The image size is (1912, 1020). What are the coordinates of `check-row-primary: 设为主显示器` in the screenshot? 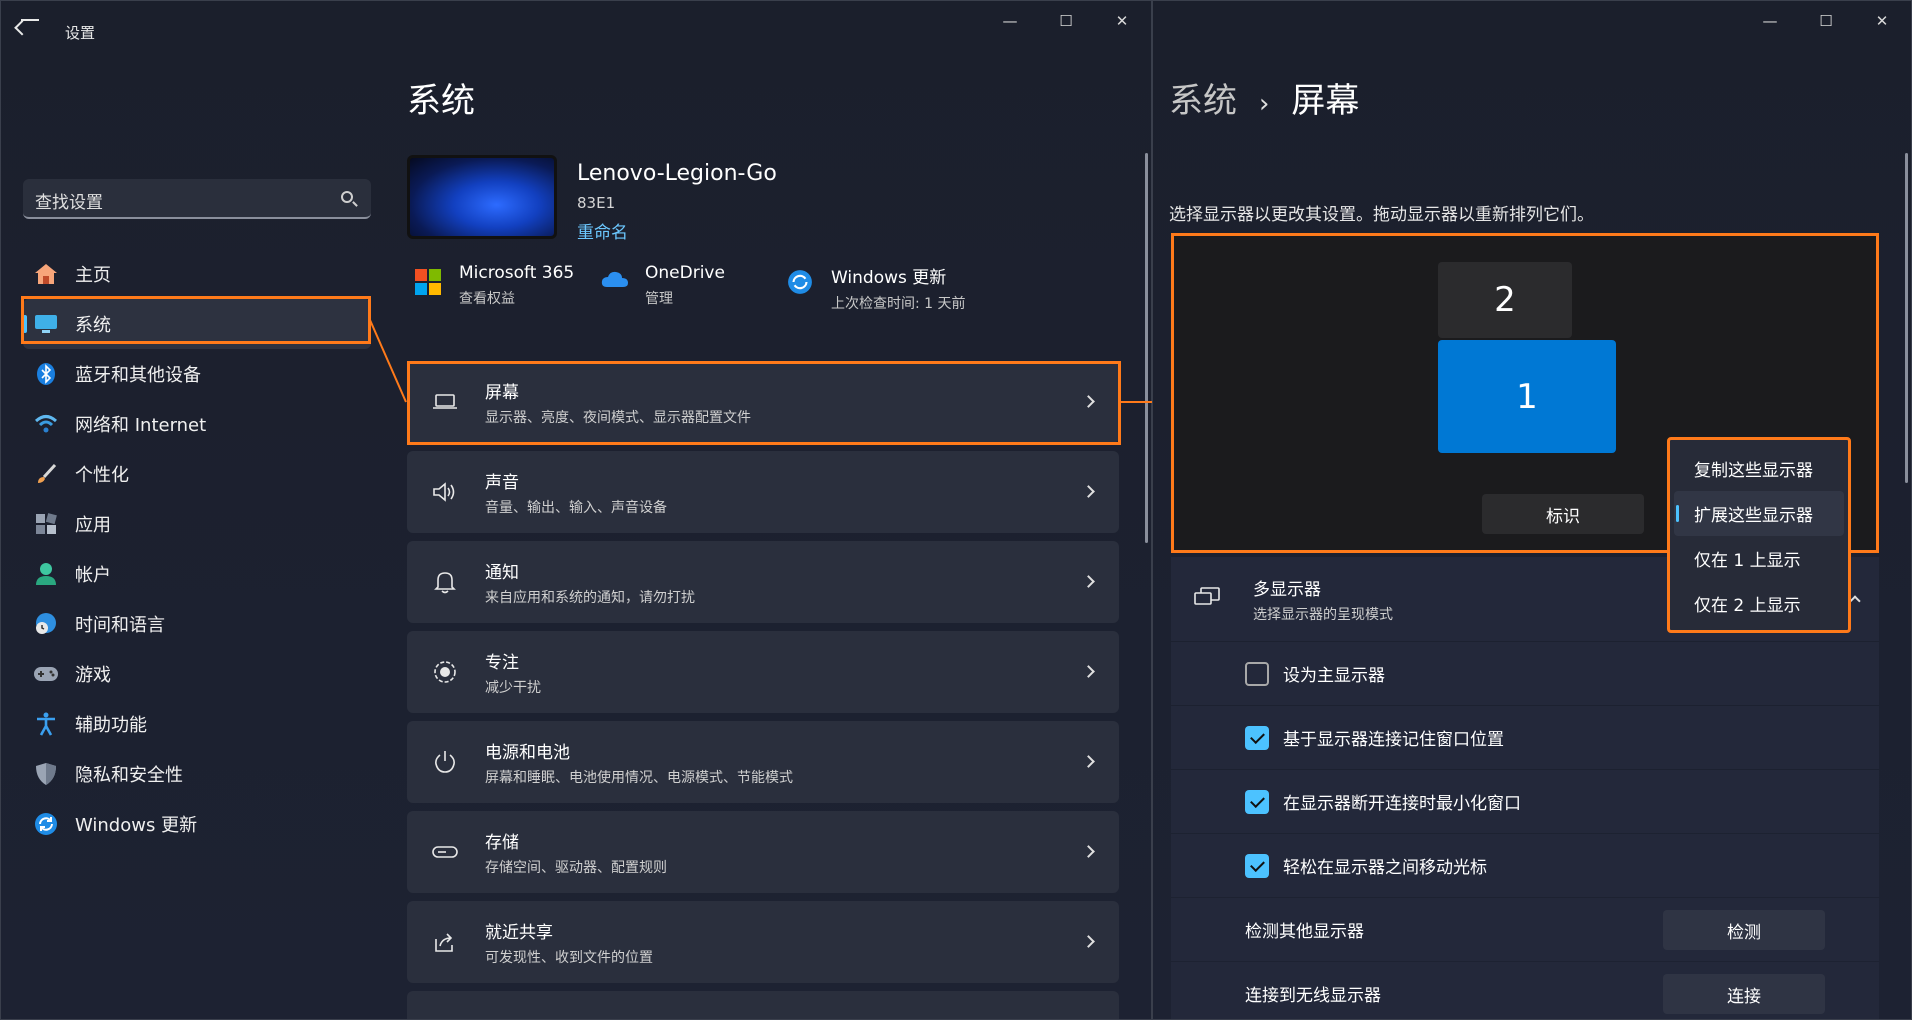 It's located at (1525, 673).